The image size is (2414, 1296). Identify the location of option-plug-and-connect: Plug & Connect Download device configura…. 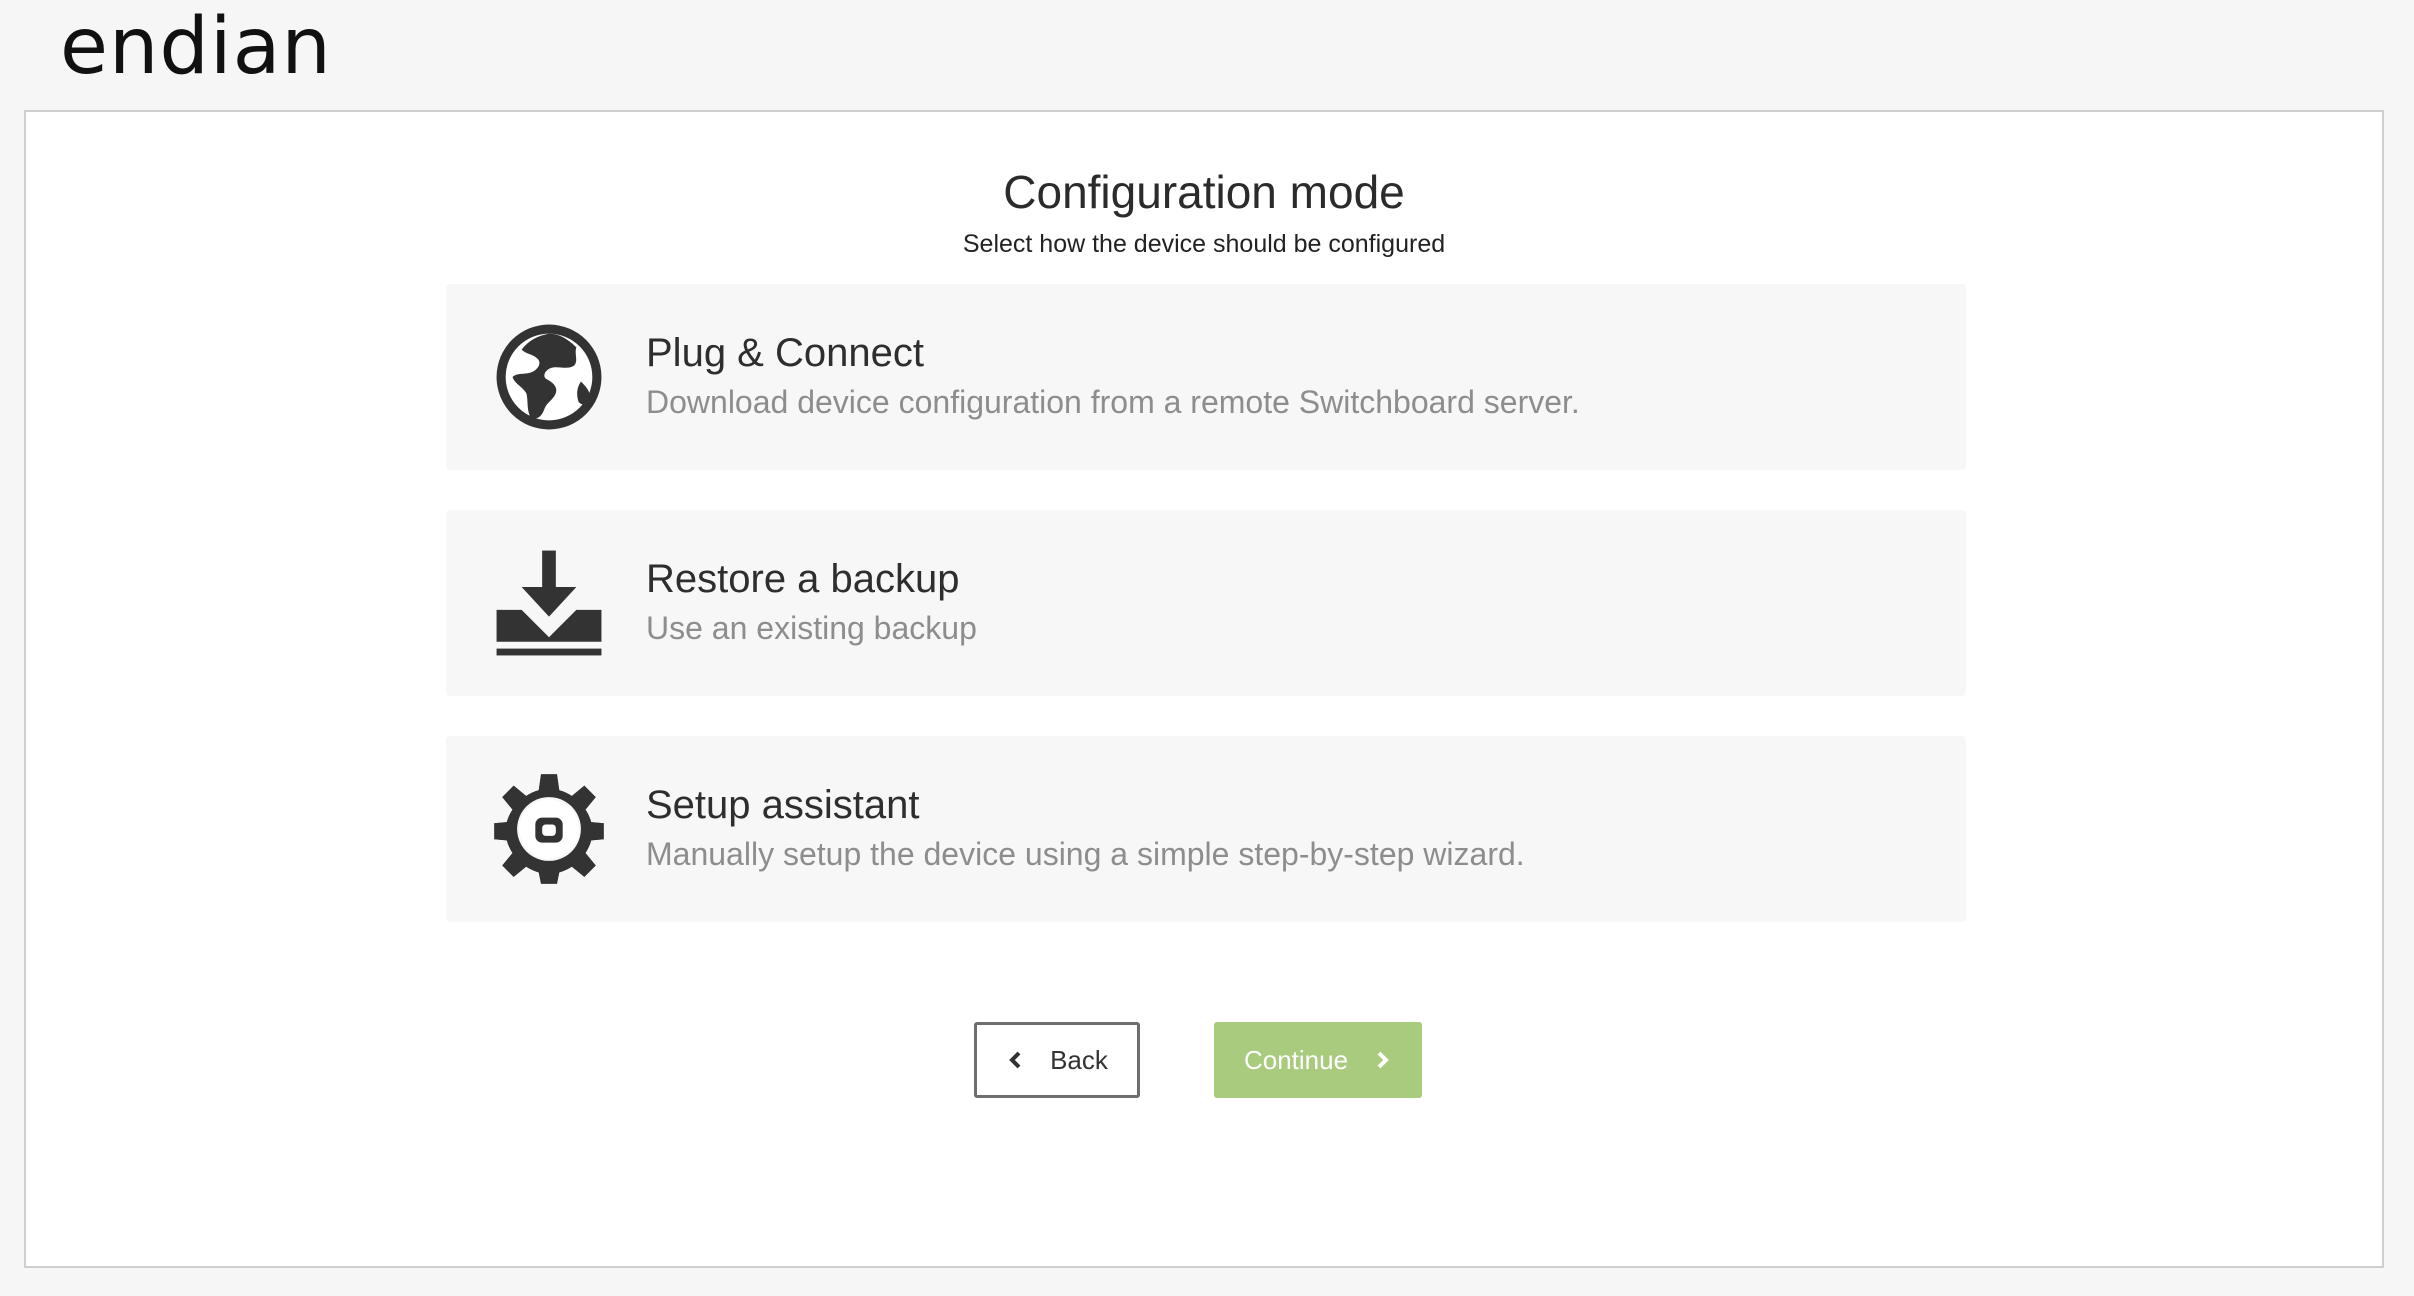
(1206, 377).